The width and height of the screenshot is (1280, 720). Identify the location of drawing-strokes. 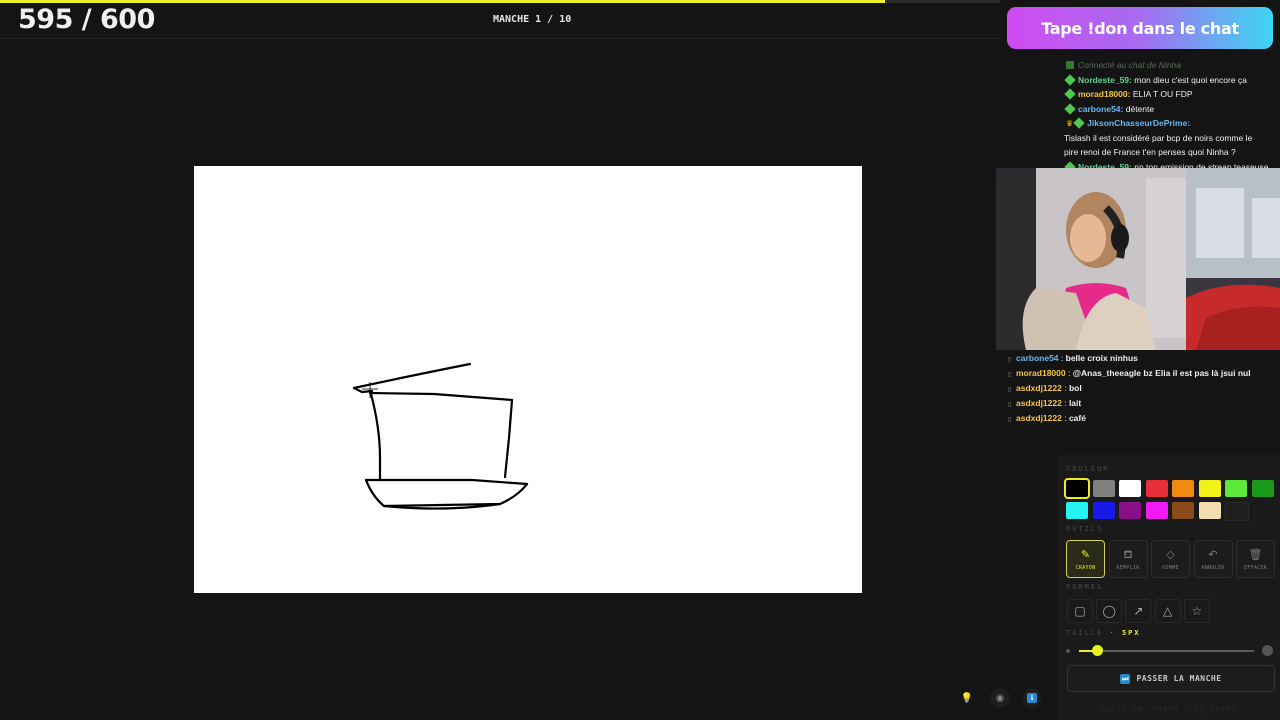
(440, 436).